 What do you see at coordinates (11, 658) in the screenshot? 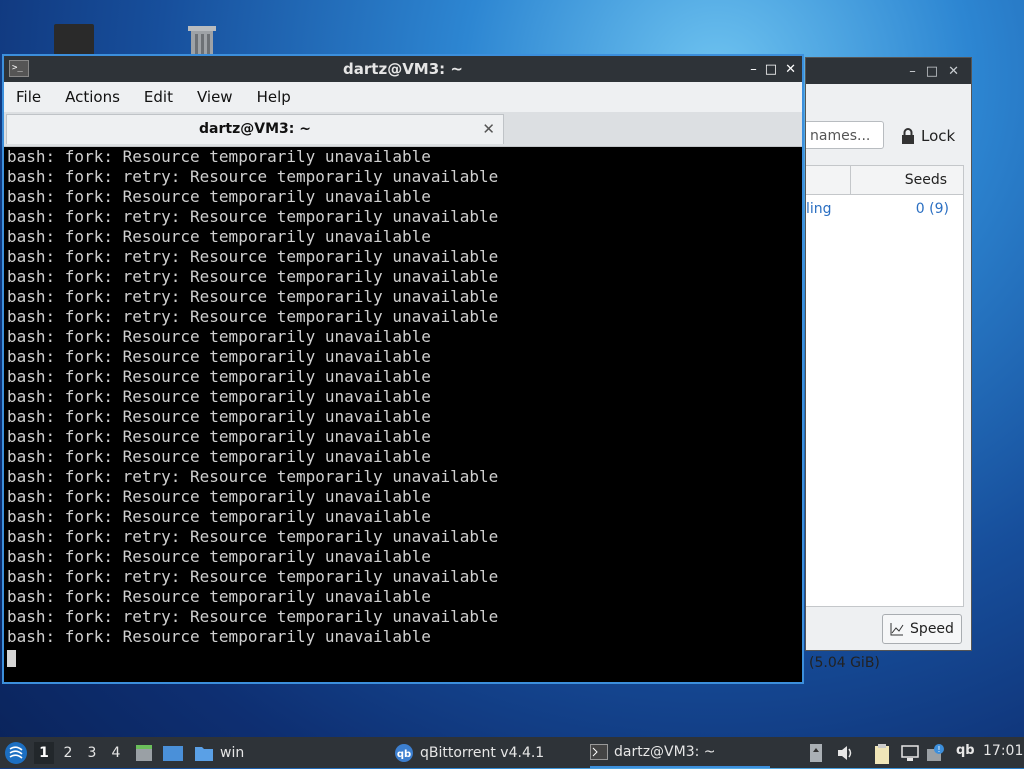
I see `text-cursor` at bounding box center [11, 658].